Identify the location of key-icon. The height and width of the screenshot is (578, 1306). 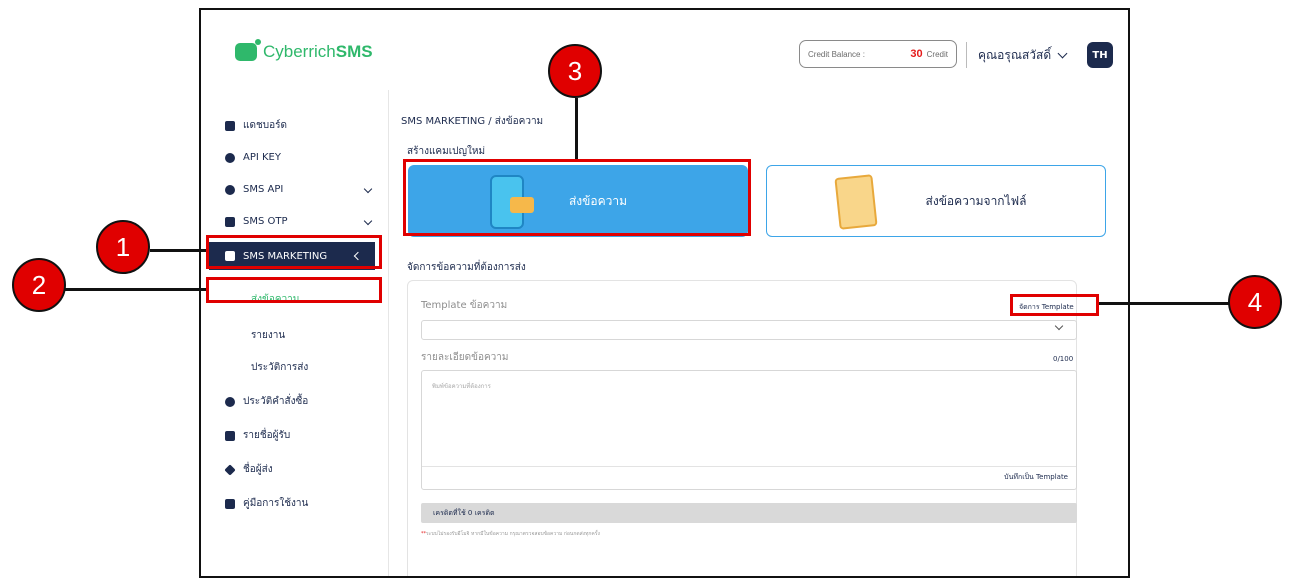
(230, 157).